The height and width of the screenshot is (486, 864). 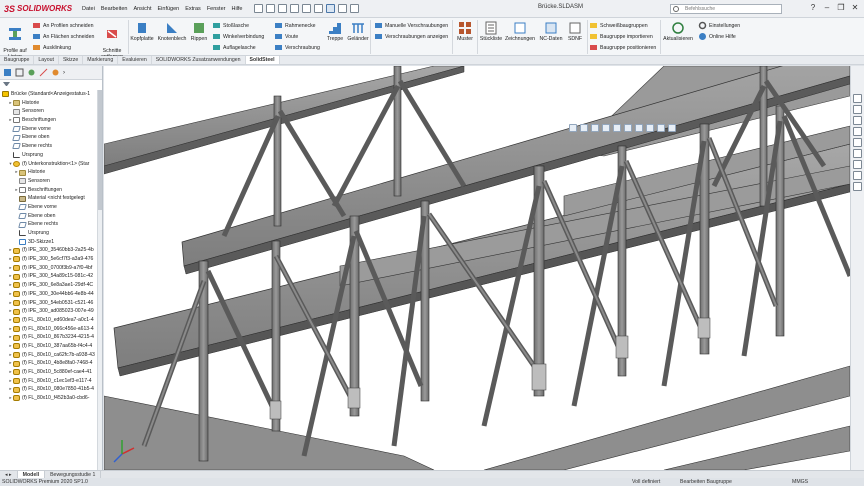 What do you see at coordinates (857, 164) in the screenshot?
I see `forum-icon` at bounding box center [857, 164].